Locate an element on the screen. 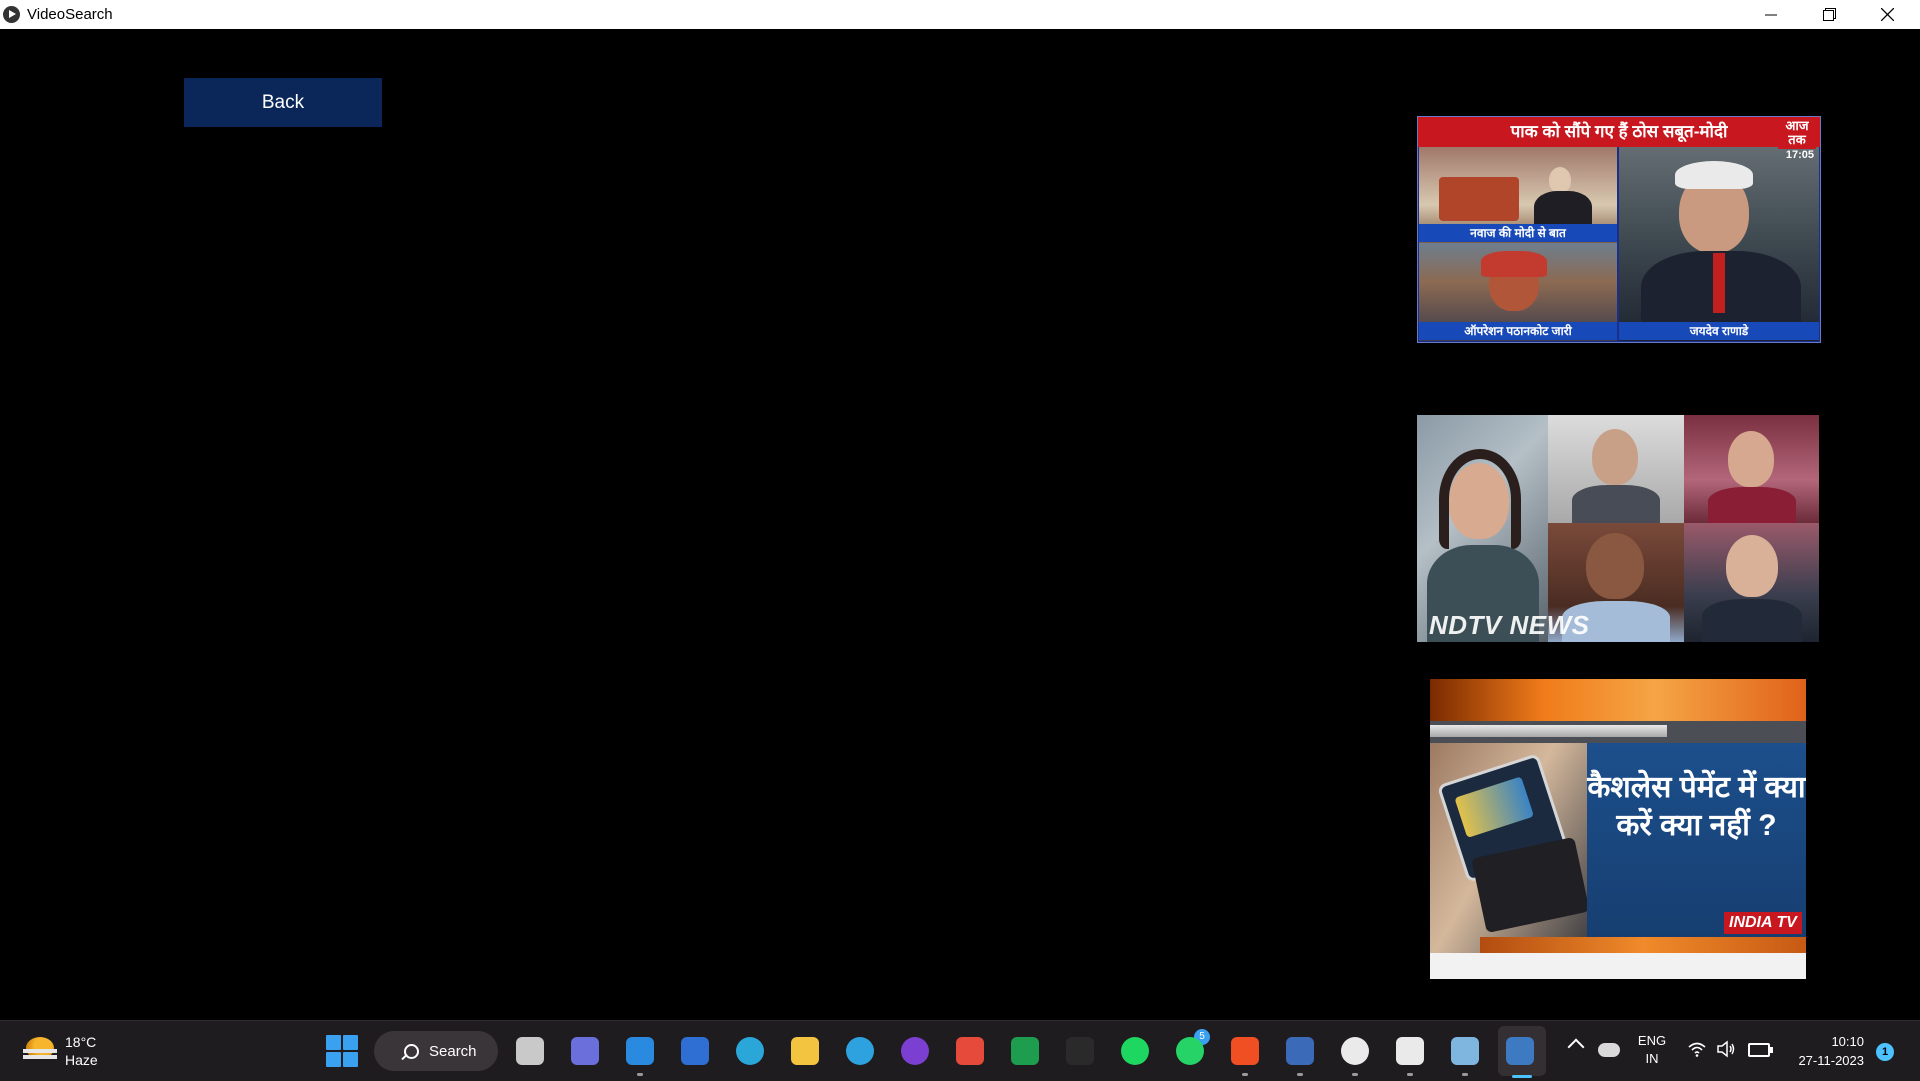 This screenshot has height=1081, width=1920. dark-app-icon is located at coordinates (1080, 1051).